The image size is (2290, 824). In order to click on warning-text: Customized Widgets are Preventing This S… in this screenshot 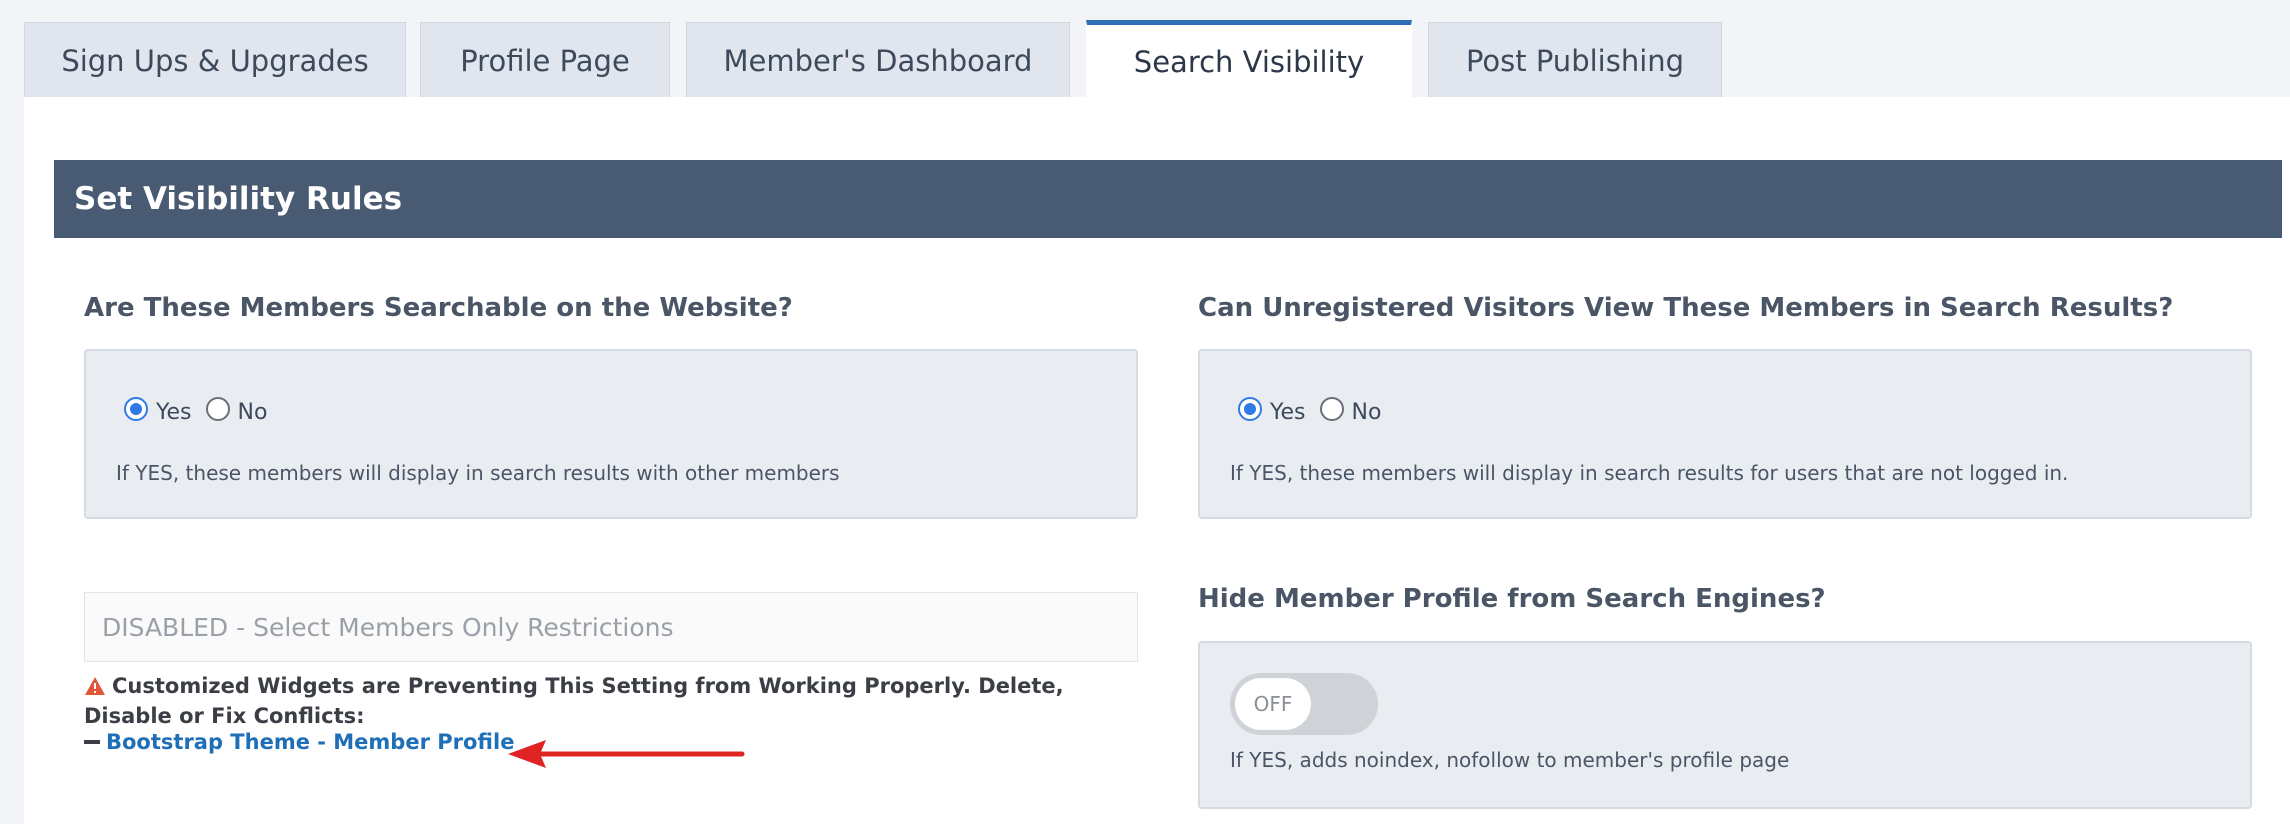, I will do `click(574, 701)`.